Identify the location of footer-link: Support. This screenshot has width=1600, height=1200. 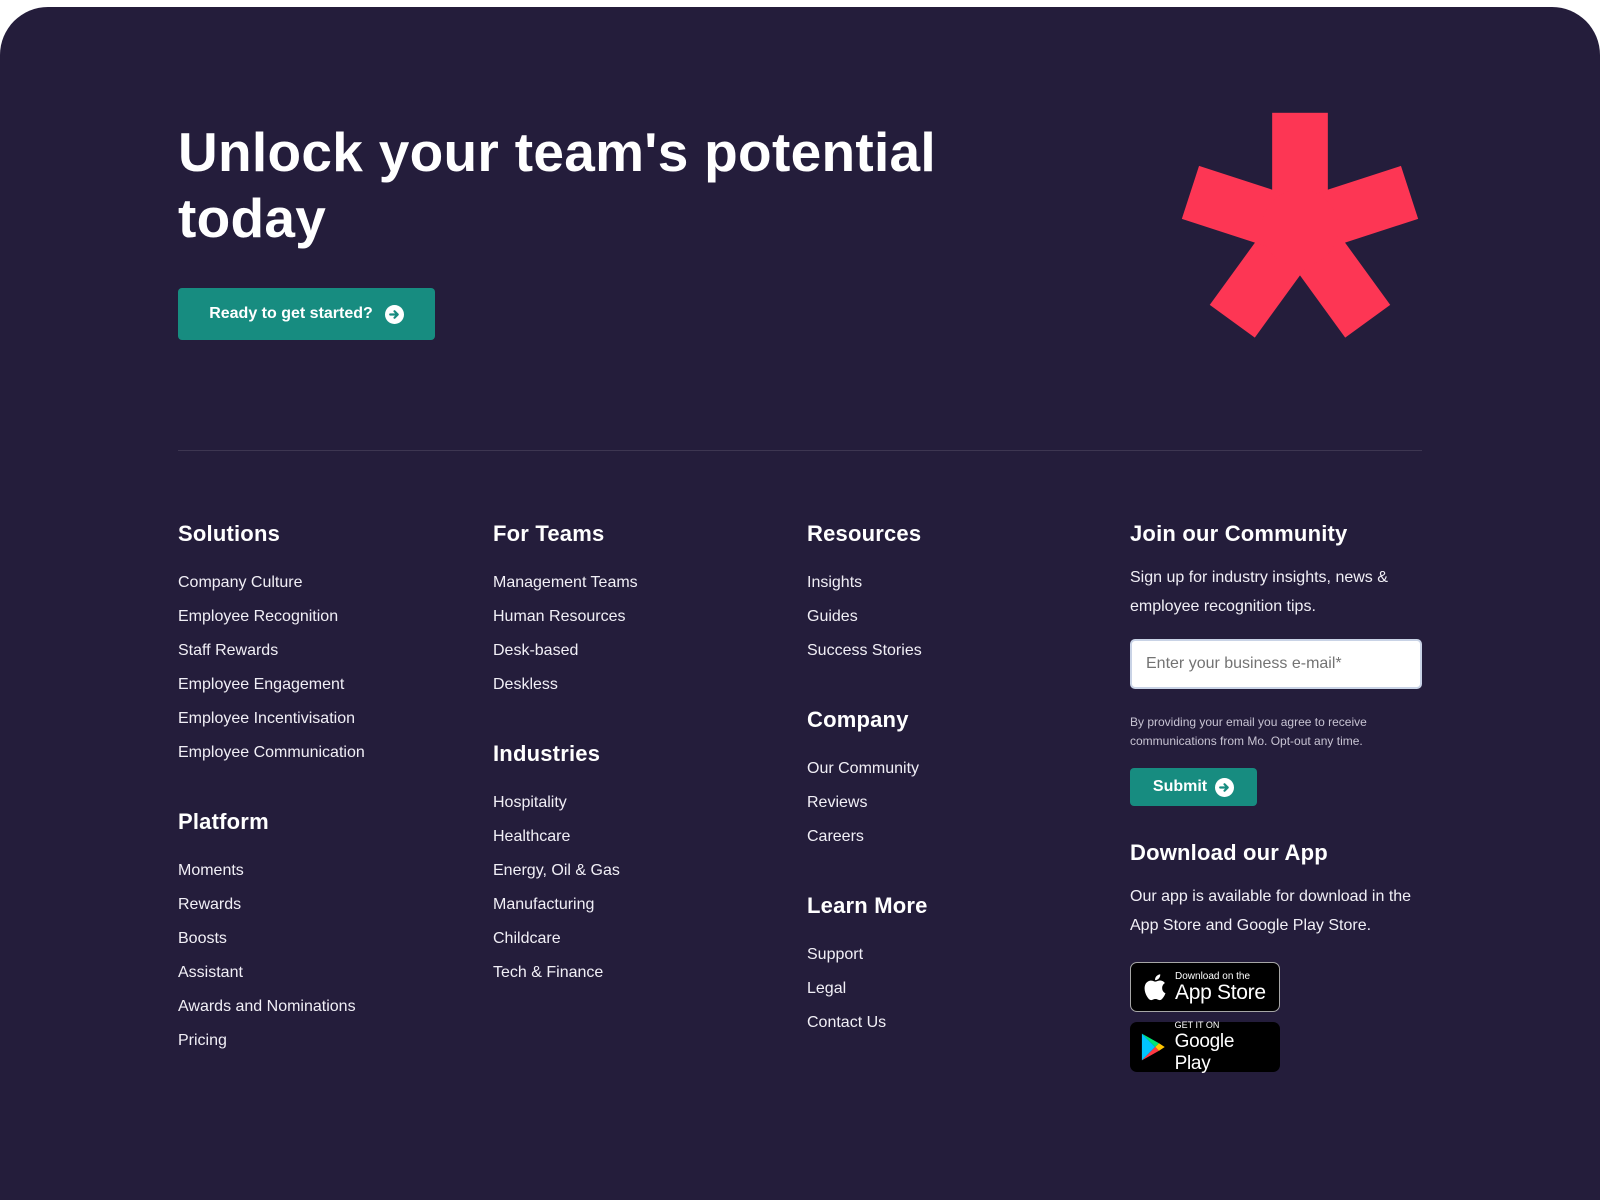
(835, 954).